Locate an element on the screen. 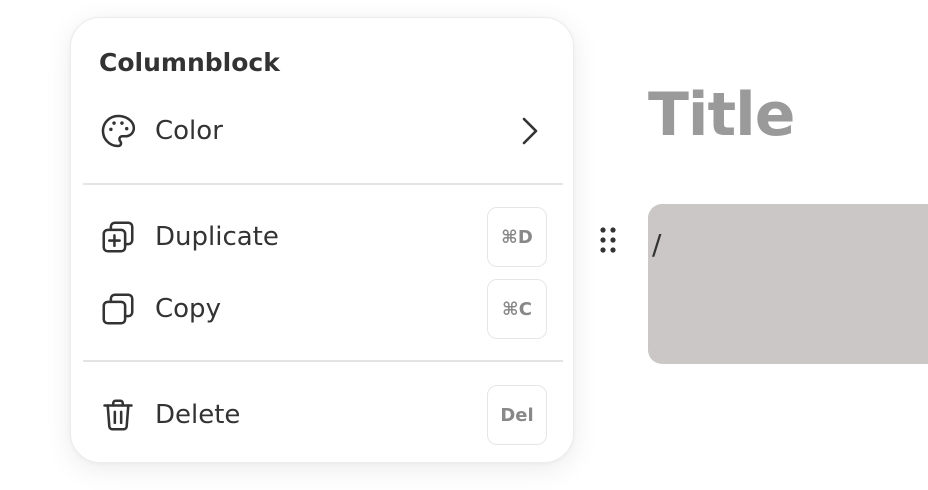  menu-item-color-label: Color is located at coordinates (189, 131).